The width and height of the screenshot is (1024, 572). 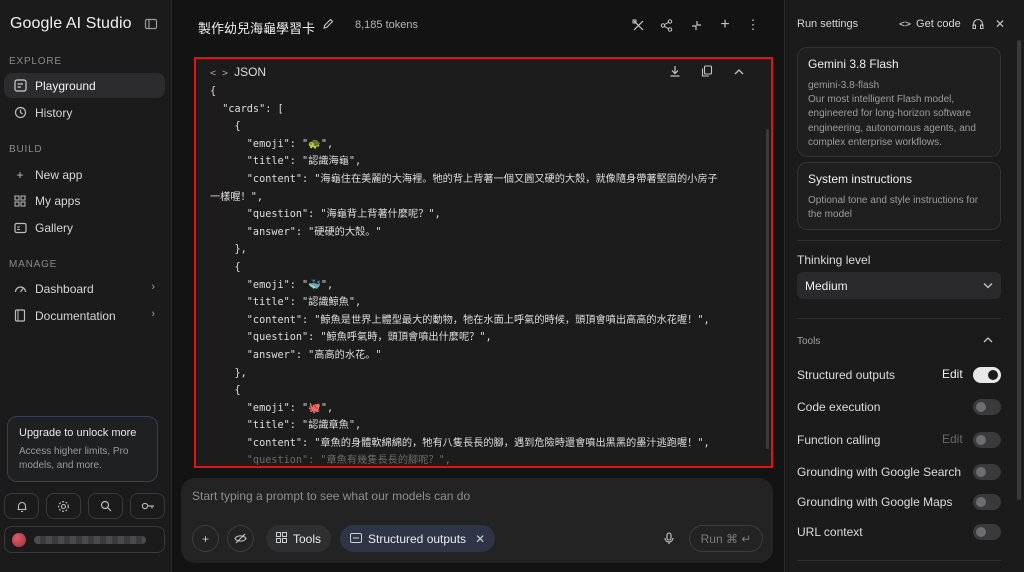 I want to click on tool-name: URL context, so click(x=830, y=532).